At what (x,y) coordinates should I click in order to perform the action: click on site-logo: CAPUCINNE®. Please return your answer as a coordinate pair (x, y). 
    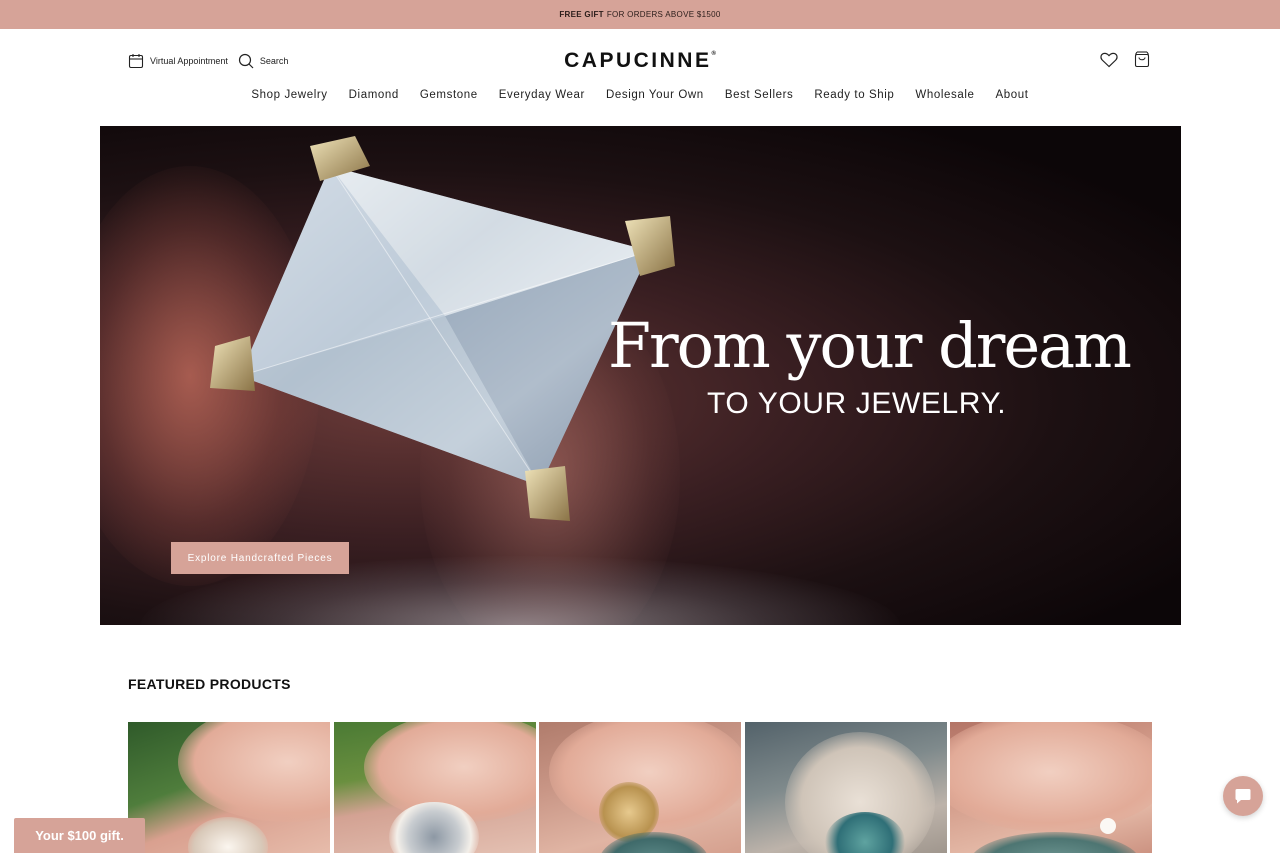
    Looking at the image, I should click on (640, 61).